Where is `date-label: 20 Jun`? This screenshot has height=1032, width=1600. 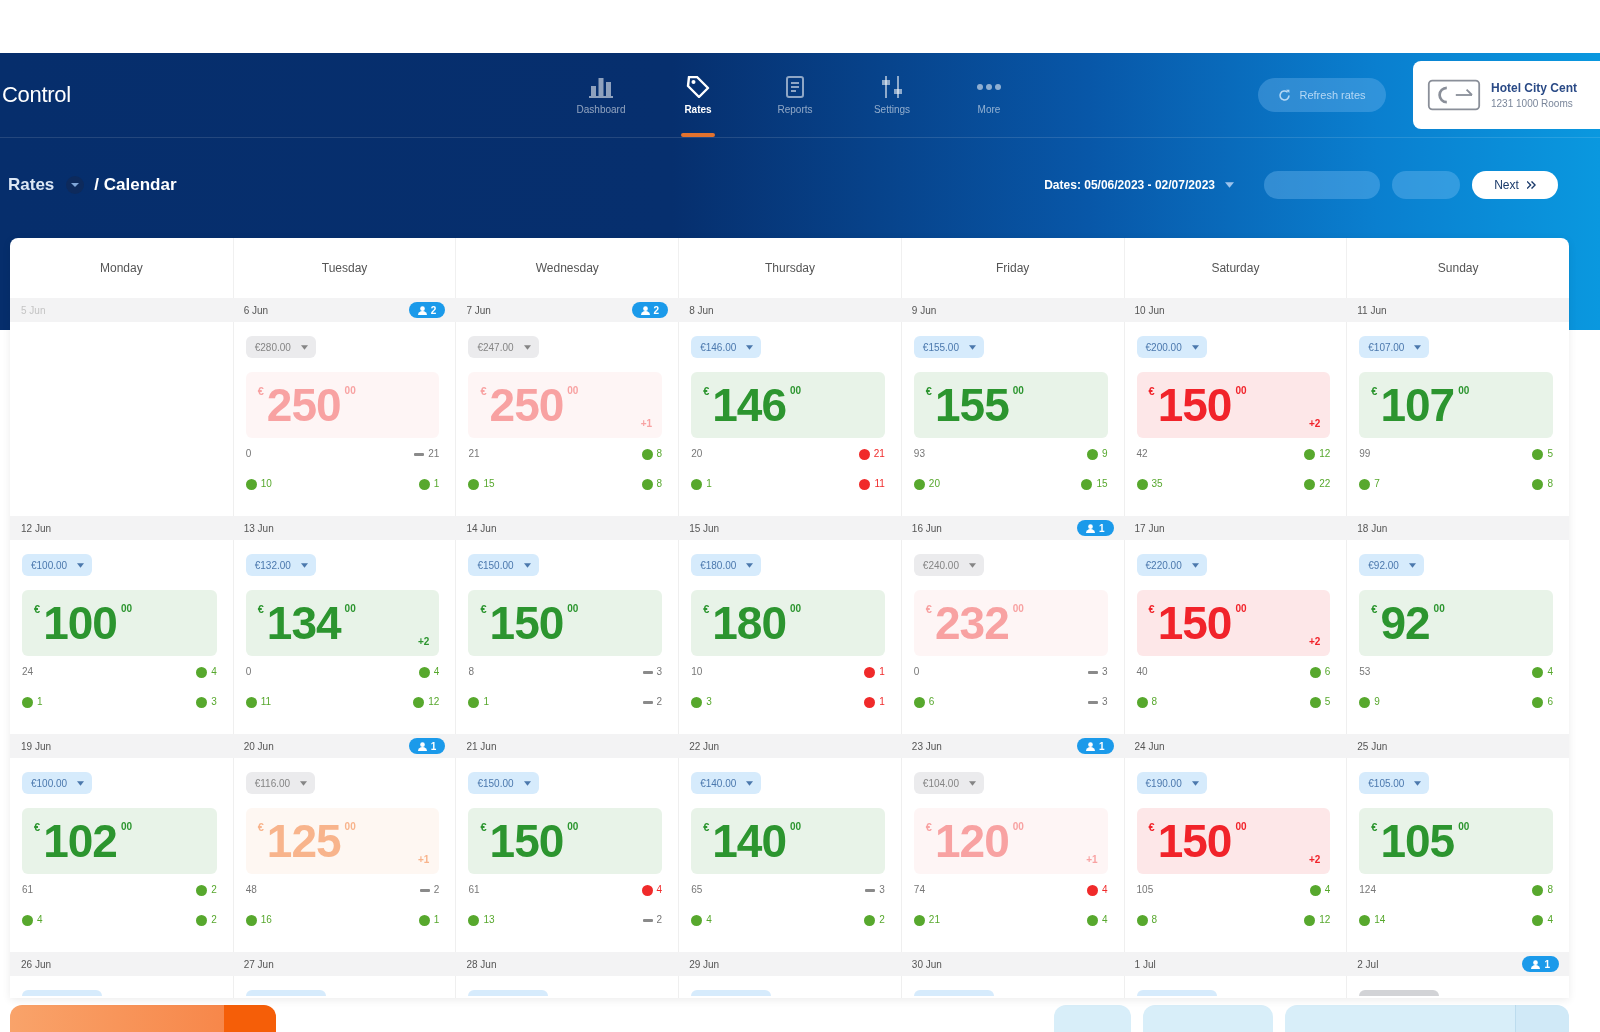 date-label: 20 Jun is located at coordinates (258, 746).